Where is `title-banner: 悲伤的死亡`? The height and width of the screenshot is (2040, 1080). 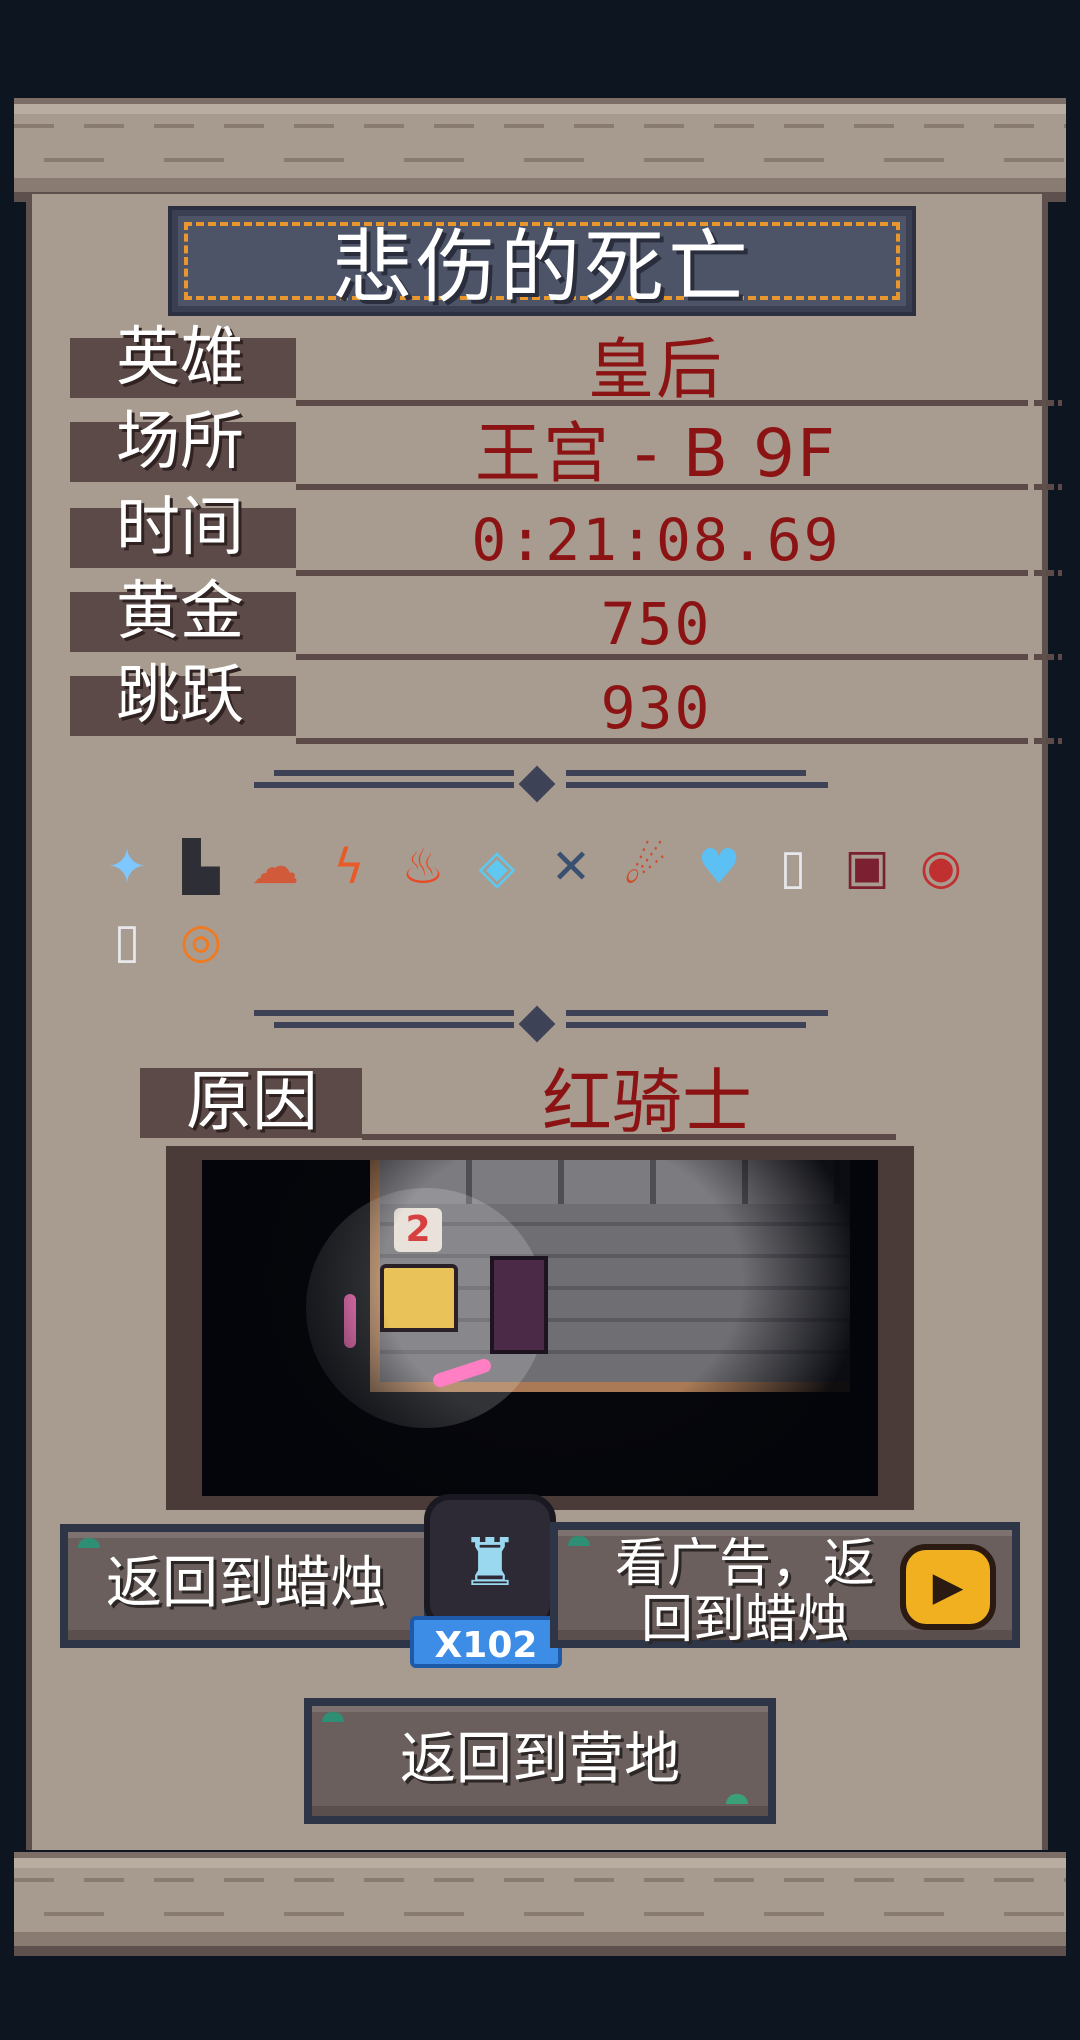
title-banner: 悲伤的死亡 is located at coordinates (542, 261).